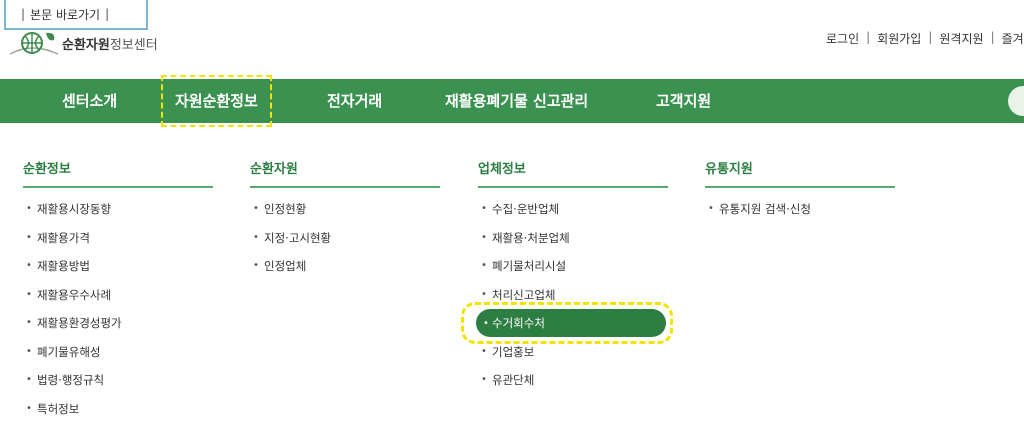 The height and width of the screenshot is (443, 1024). I want to click on highlight-outline, so click(567, 323).